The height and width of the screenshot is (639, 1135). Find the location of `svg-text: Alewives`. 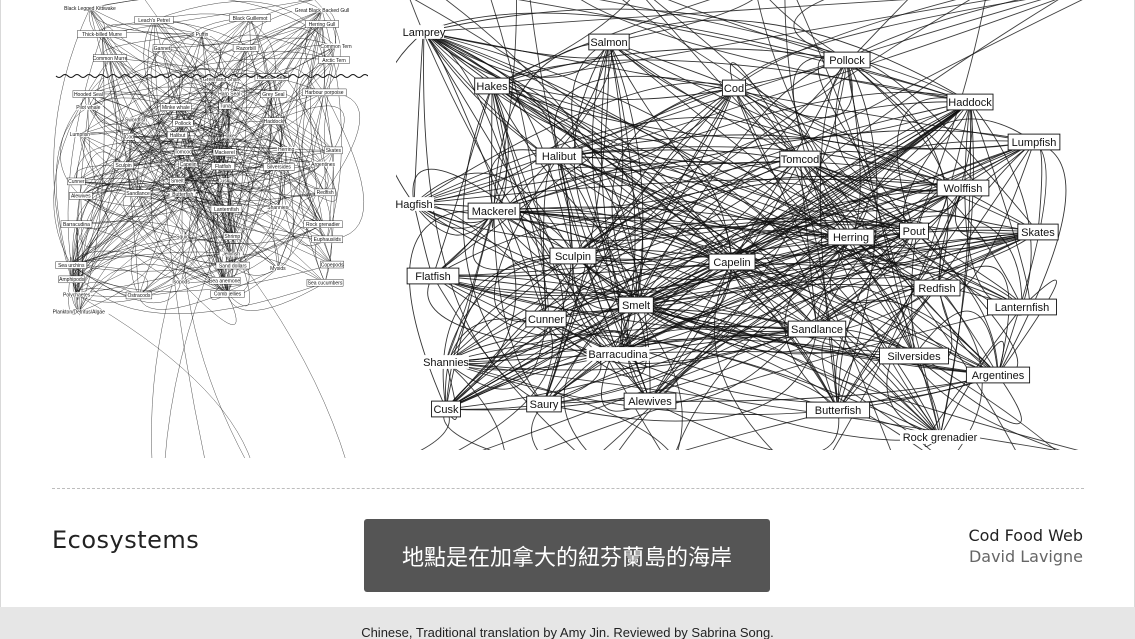

svg-text: Alewives is located at coordinates (81, 197).